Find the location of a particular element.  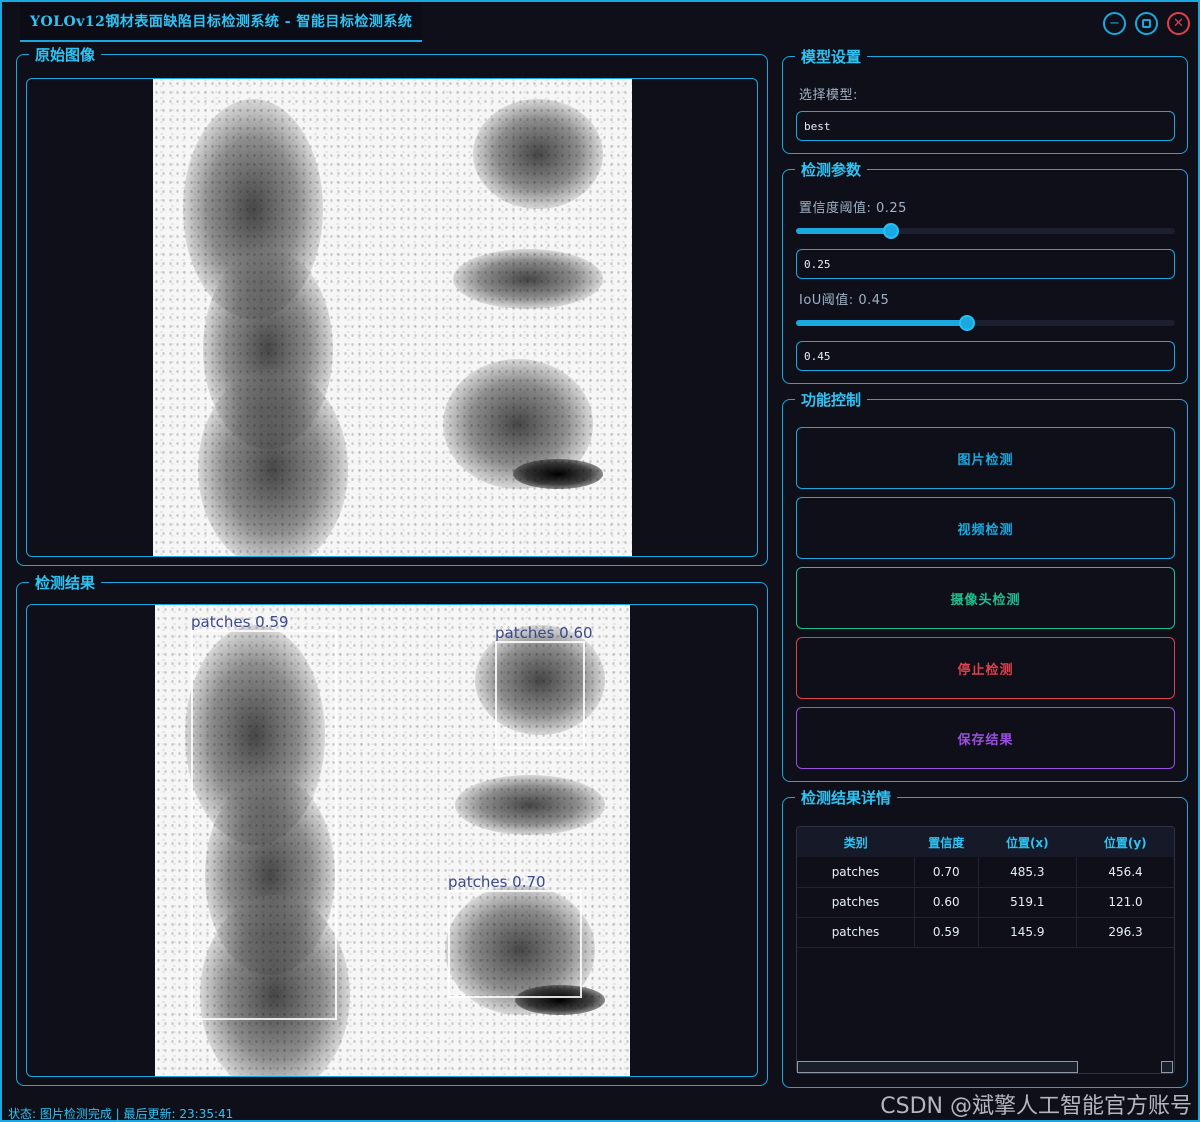

table-cell: 0.70 is located at coordinates (946, 872).